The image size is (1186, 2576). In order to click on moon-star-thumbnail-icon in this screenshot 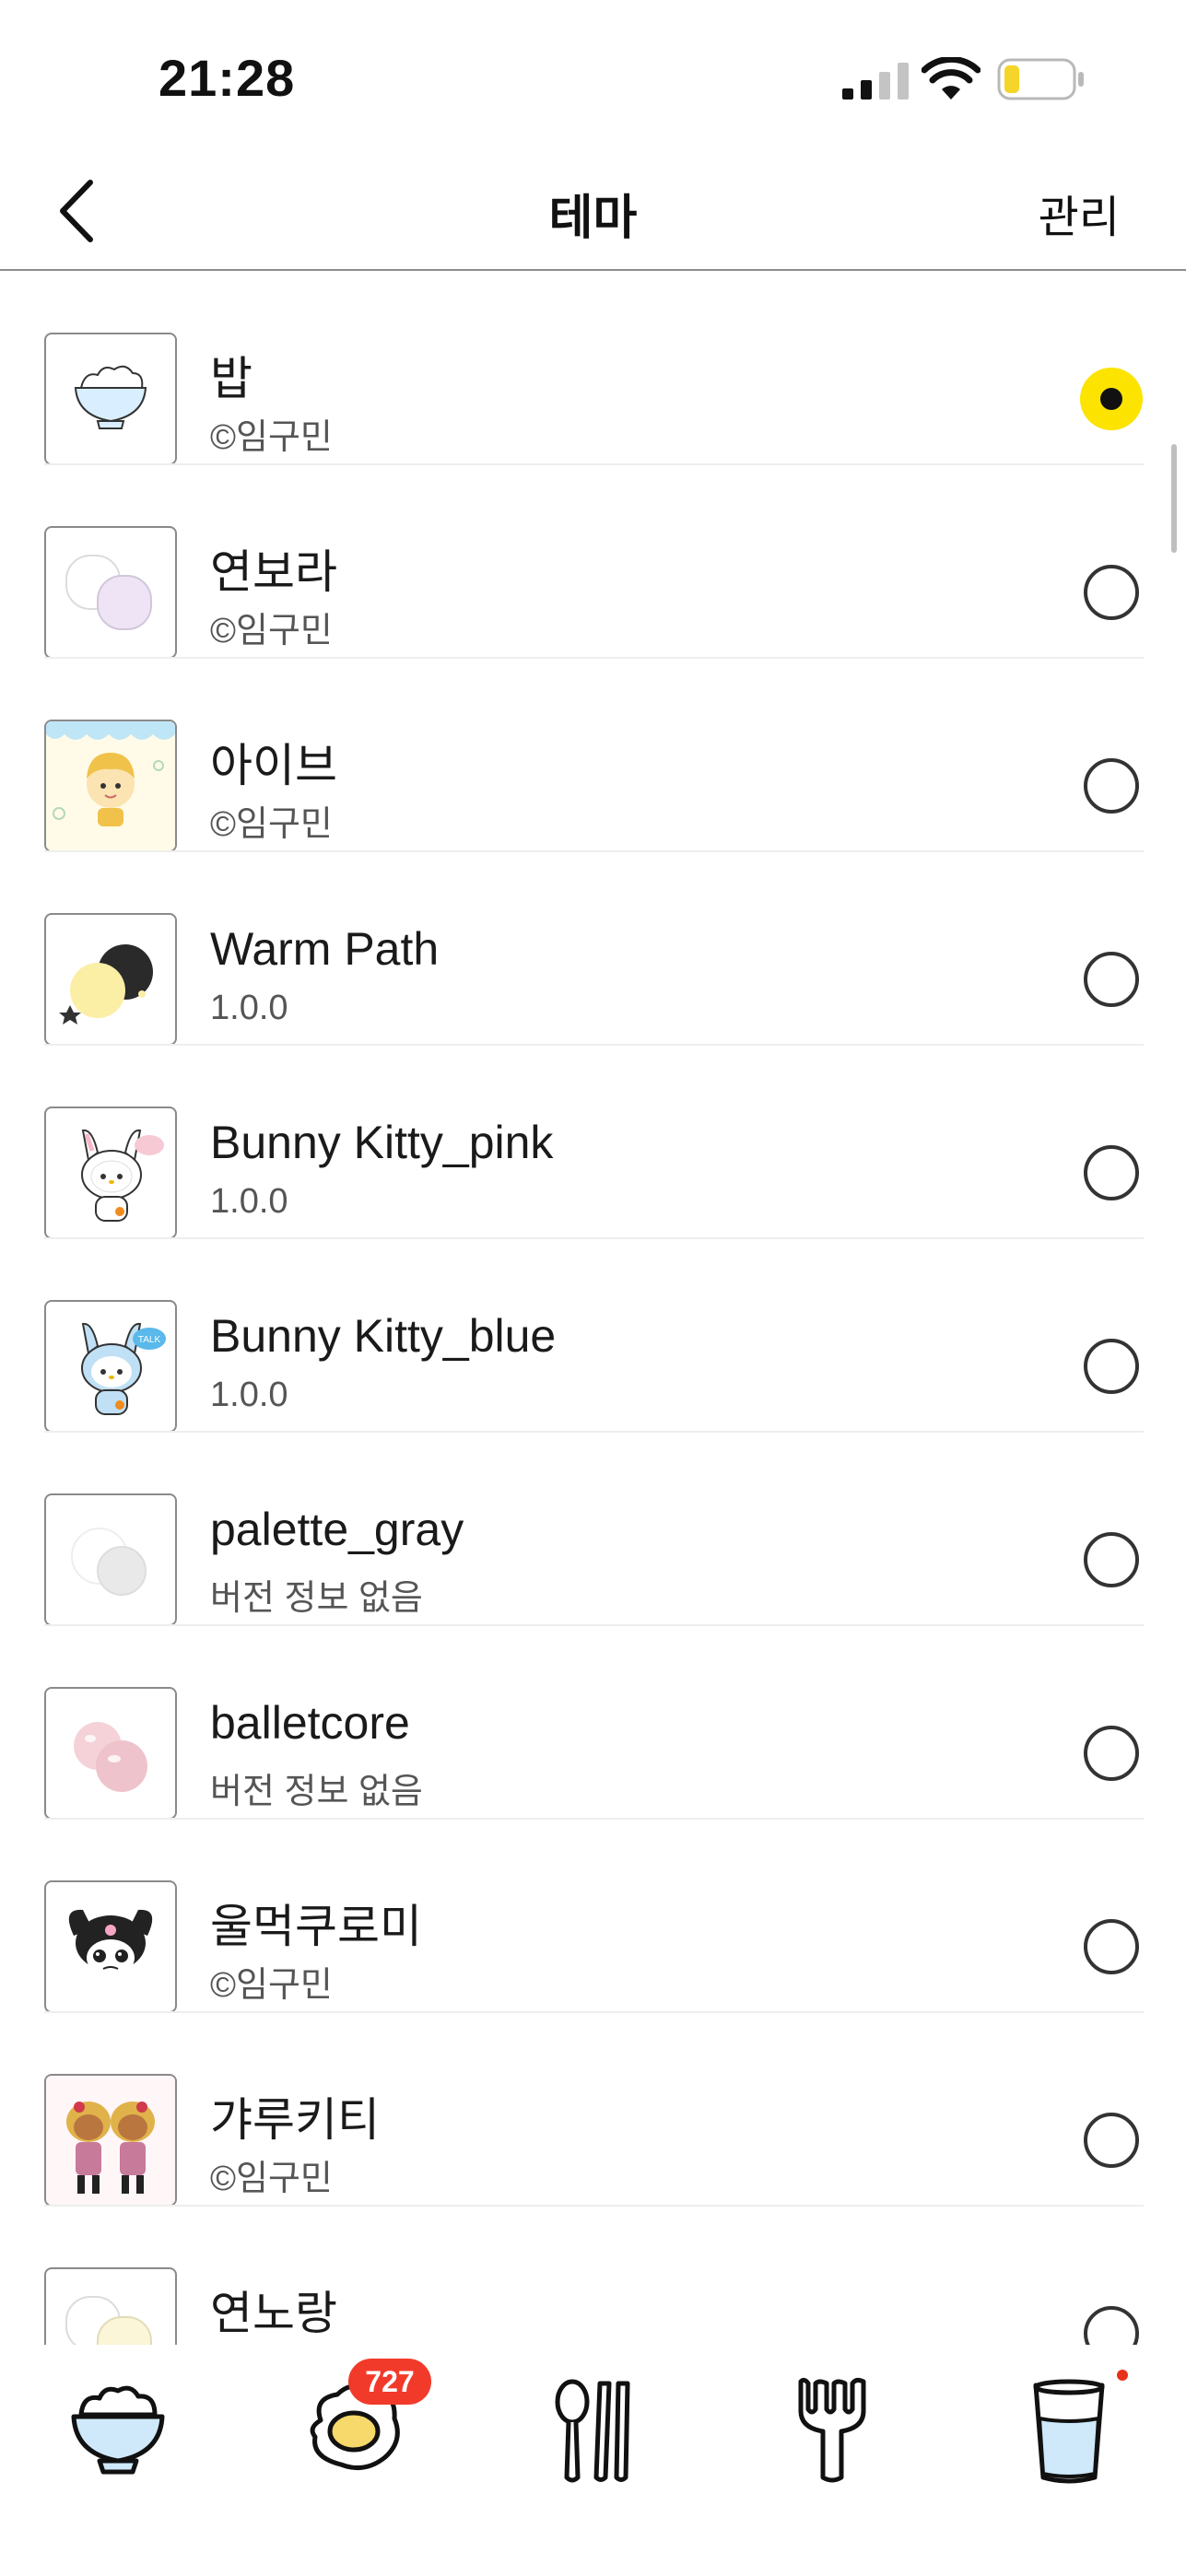, I will do `click(106, 984)`.